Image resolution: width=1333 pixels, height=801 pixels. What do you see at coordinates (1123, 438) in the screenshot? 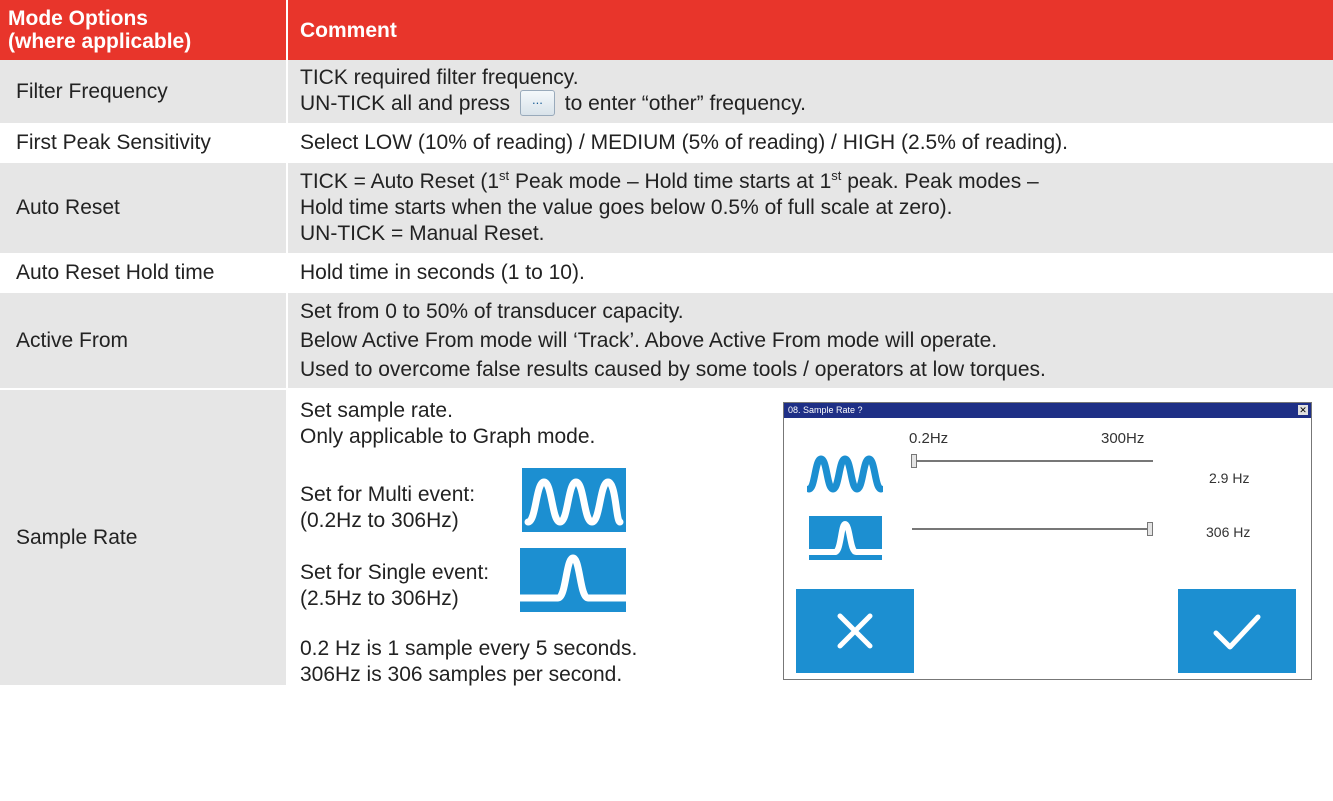
I see `slider-max-label: 300Hz` at bounding box center [1123, 438].